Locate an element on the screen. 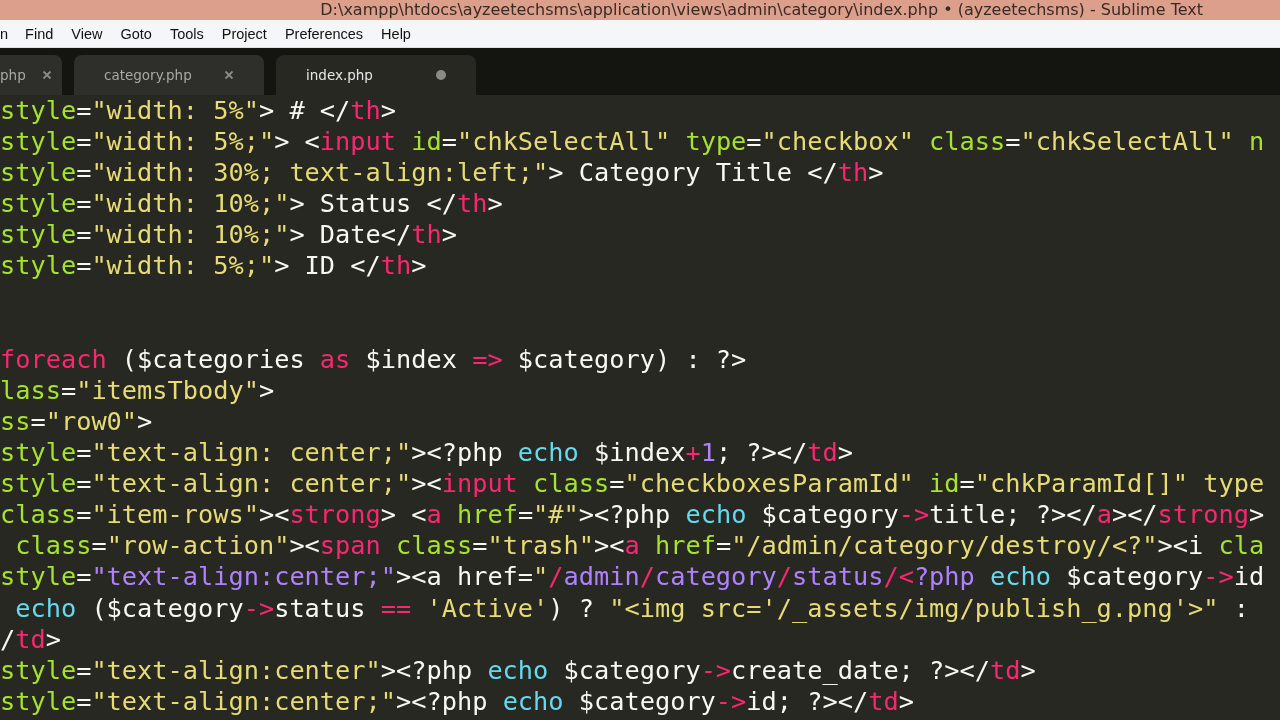 The width and height of the screenshot is (1280, 720). code-line: style="width: 5%"> # </th> is located at coordinates (198, 110).